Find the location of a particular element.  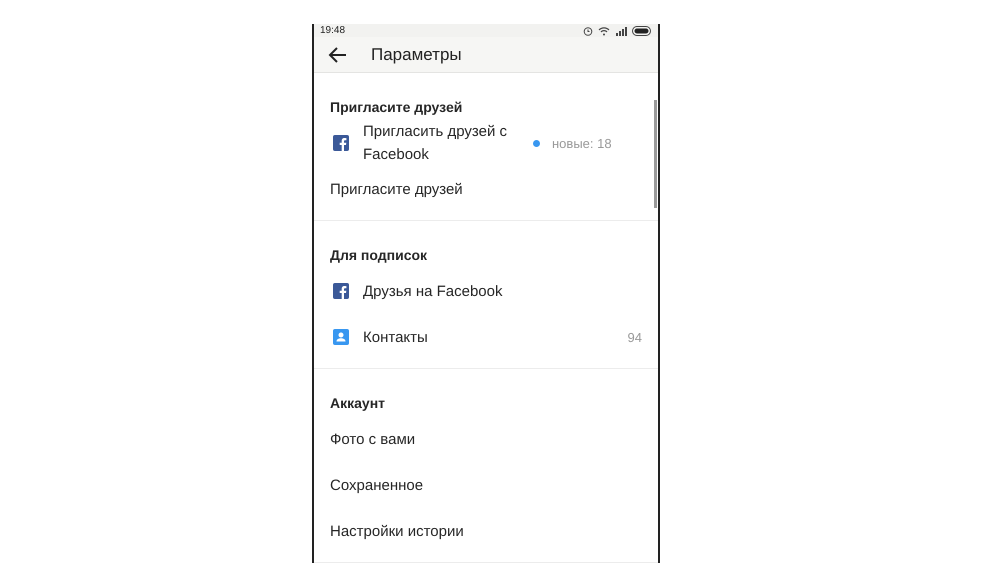

section-title: Пригласите друзей is located at coordinates (396, 107).